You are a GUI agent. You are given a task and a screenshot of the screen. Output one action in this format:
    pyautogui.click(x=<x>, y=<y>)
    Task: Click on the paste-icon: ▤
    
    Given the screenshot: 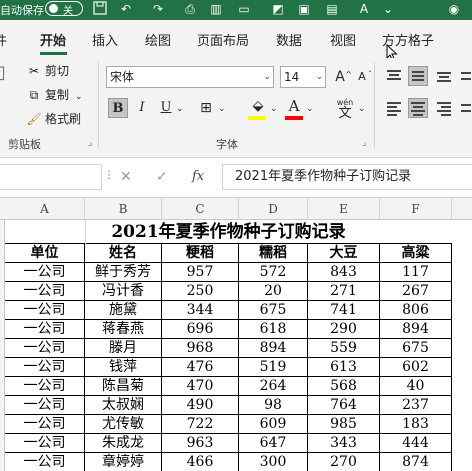 What is the action you would take?
    pyautogui.click(x=332, y=9)
    